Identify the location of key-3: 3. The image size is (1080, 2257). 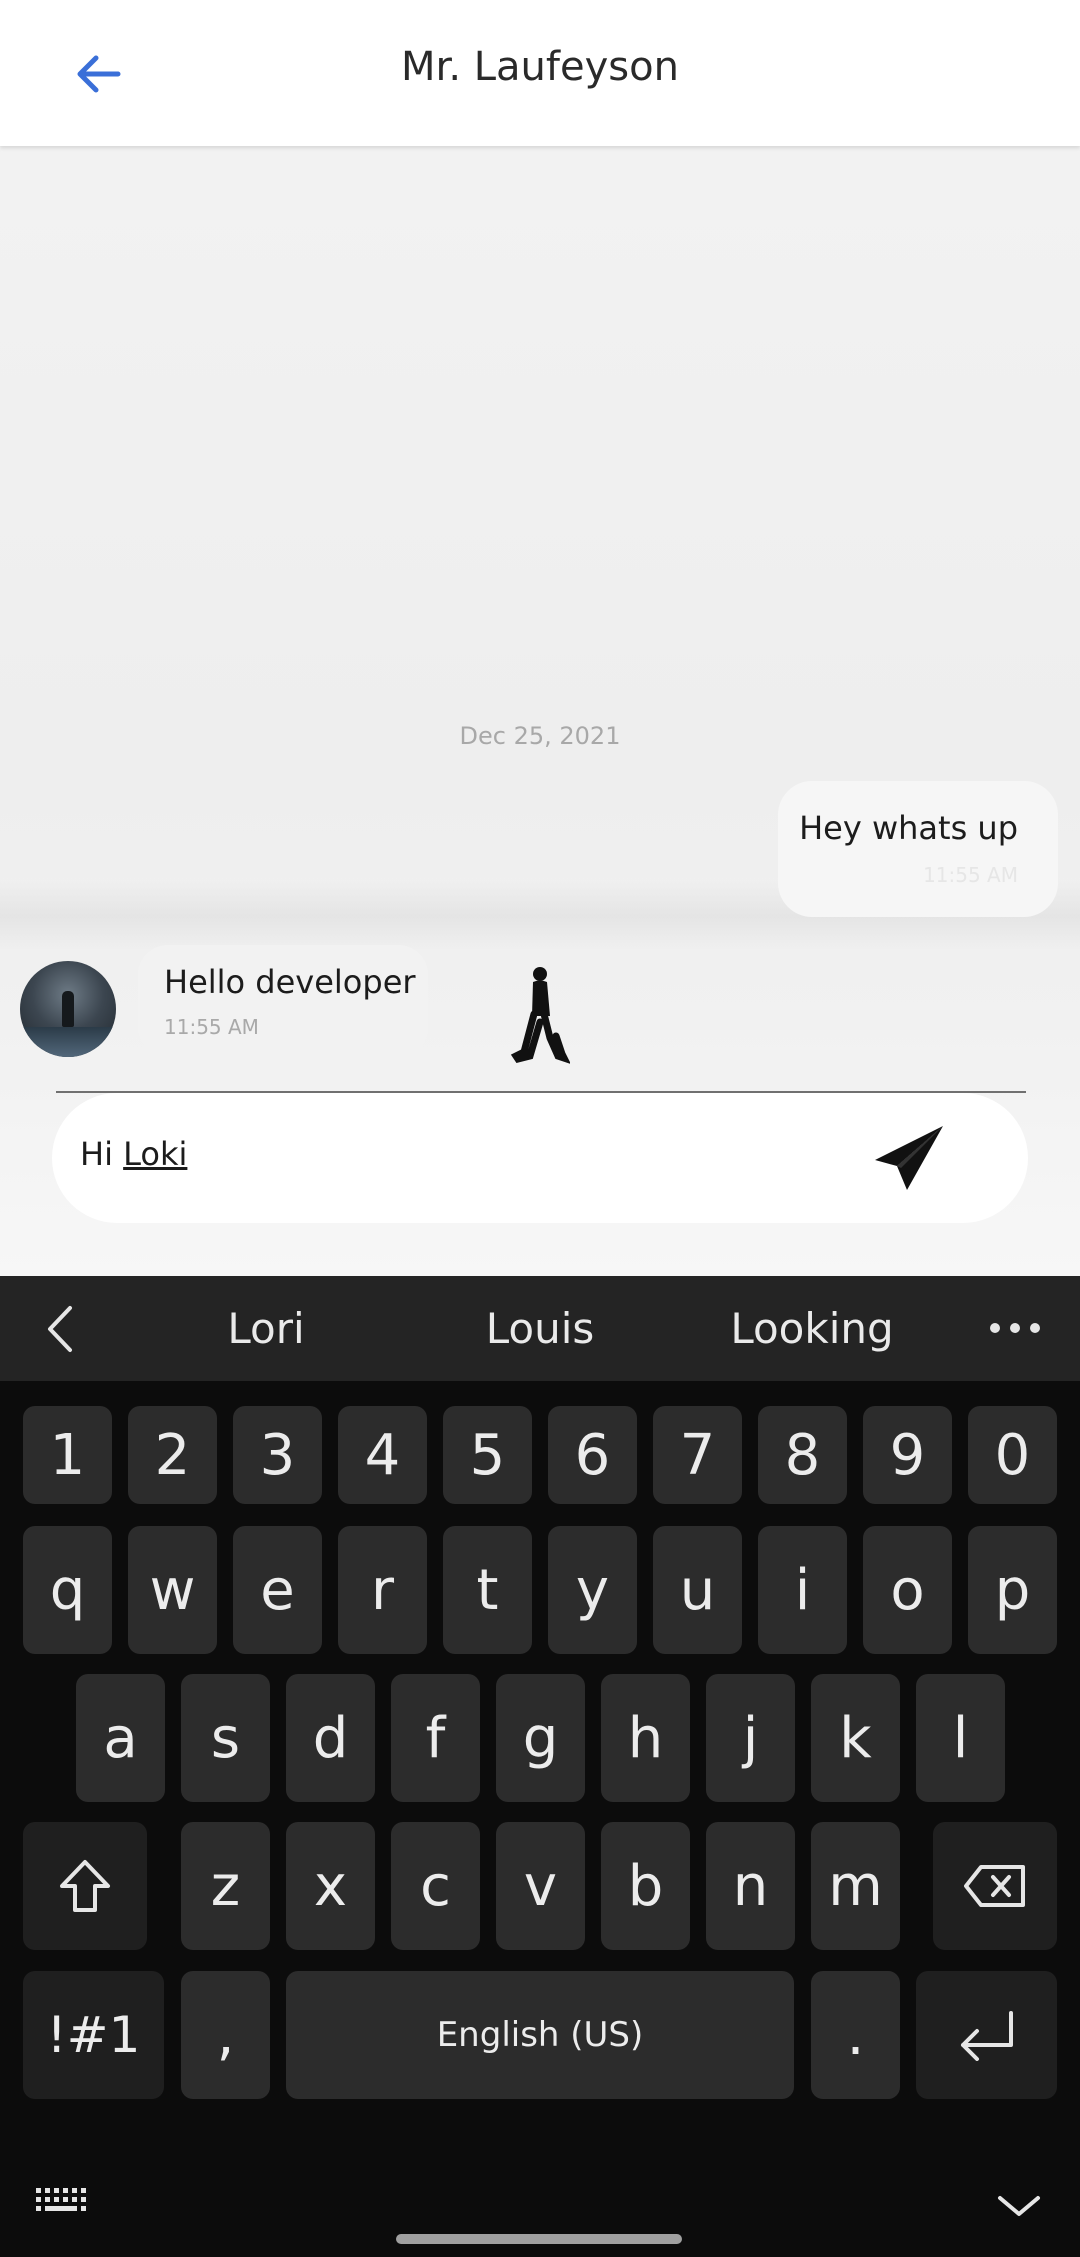
(277, 1455).